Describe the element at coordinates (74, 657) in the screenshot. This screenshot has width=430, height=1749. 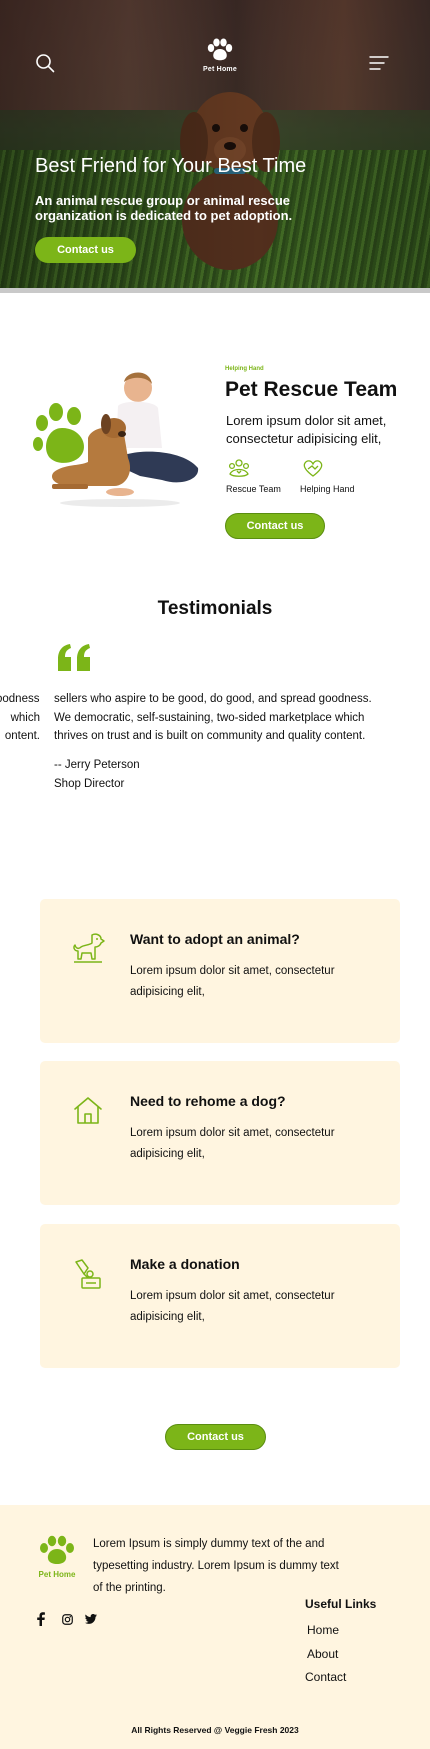
I see `quote-icon` at that location.